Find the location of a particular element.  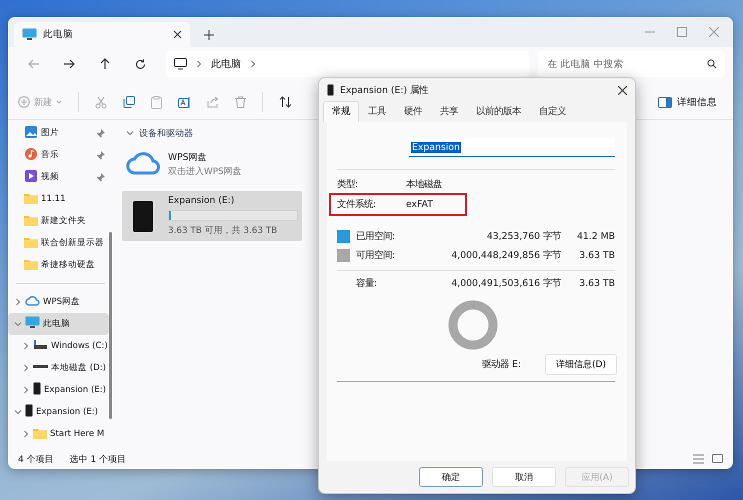

selection-count: 选中 1 个项目 is located at coordinates (98, 460).